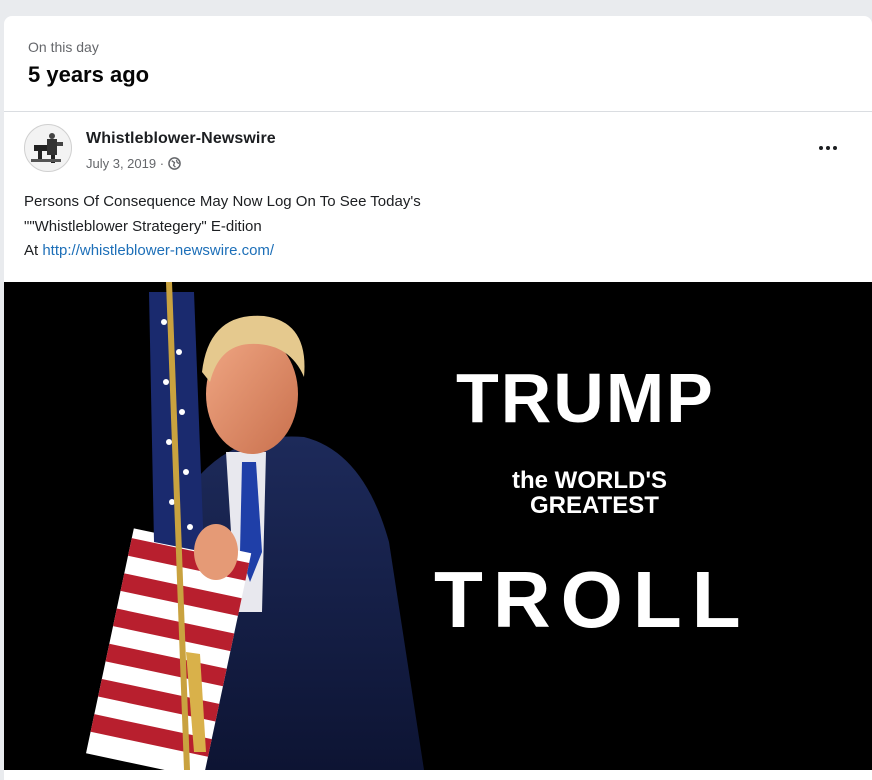  What do you see at coordinates (594, 505) in the screenshot?
I see `image-headline-greatest: GREATEST` at bounding box center [594, 505].